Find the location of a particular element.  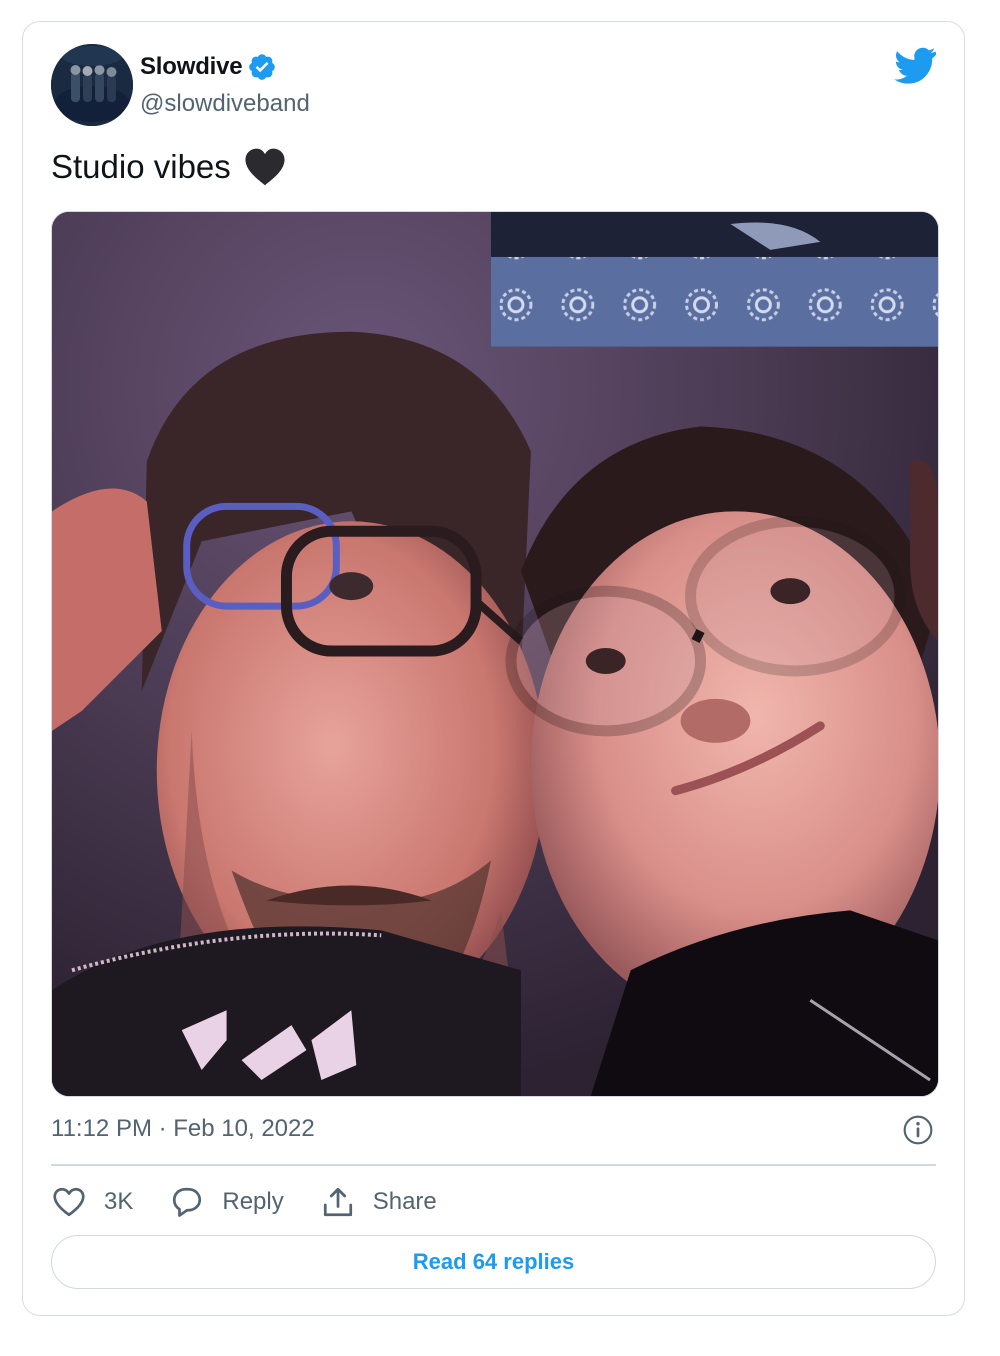

author-handle: @slowdiveband is located at coordinates (225, 104).